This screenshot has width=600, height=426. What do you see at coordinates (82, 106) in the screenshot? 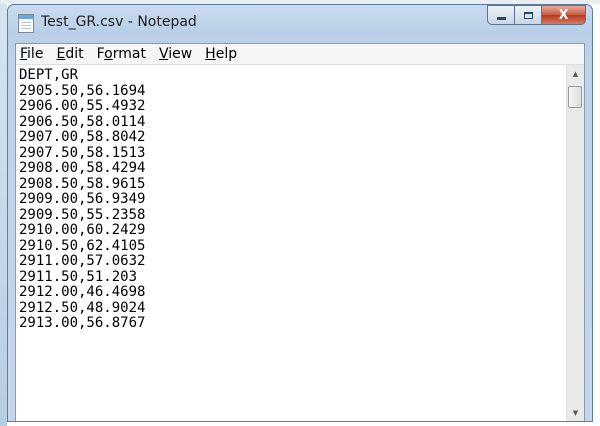
I see `data-line: 2906.00,55.4932` at bounding box center [82, 106].